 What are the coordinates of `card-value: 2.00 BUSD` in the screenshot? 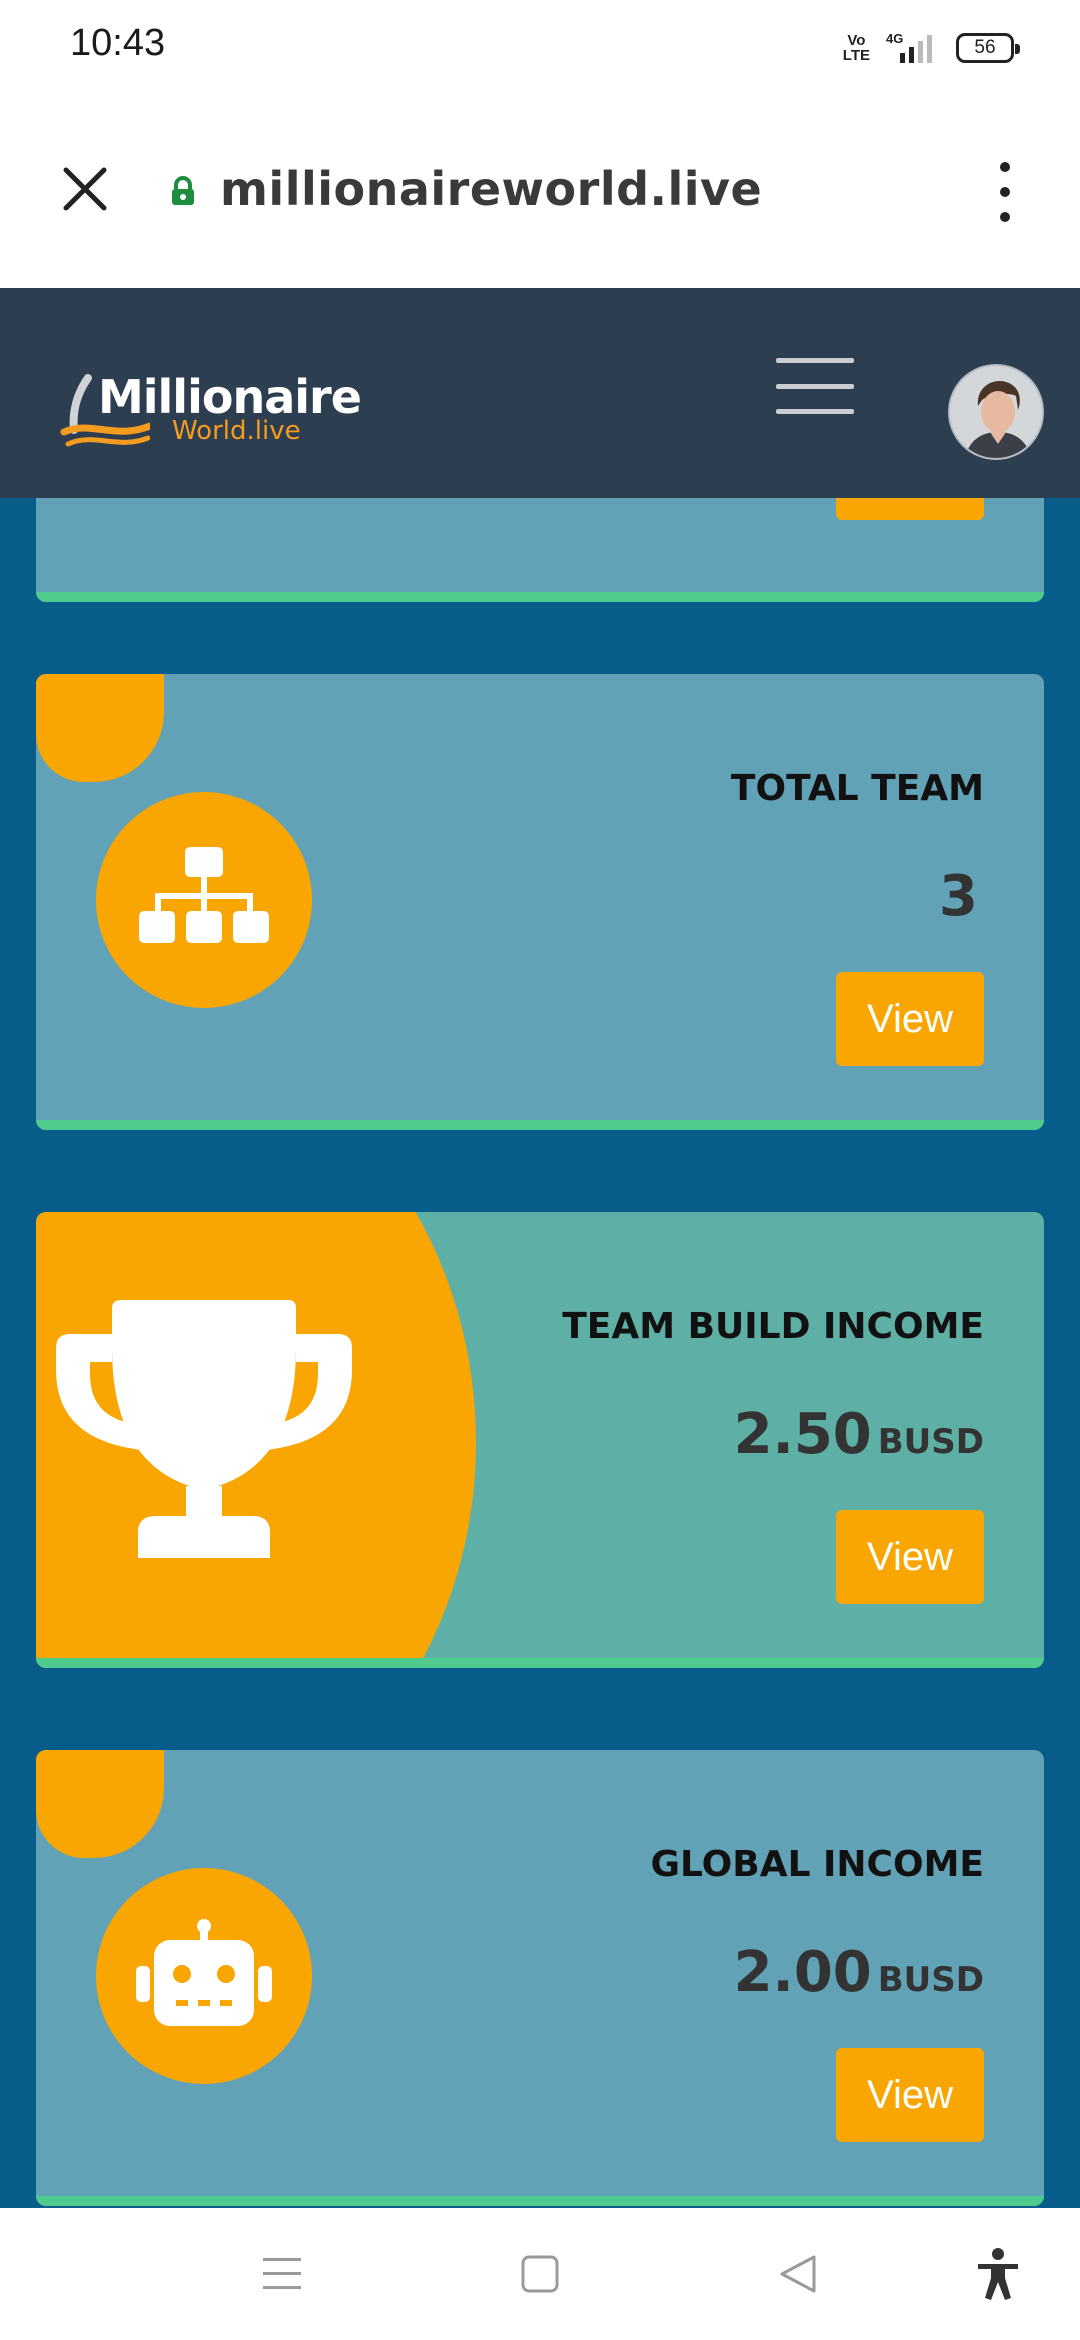 It's located at (859, 1972).